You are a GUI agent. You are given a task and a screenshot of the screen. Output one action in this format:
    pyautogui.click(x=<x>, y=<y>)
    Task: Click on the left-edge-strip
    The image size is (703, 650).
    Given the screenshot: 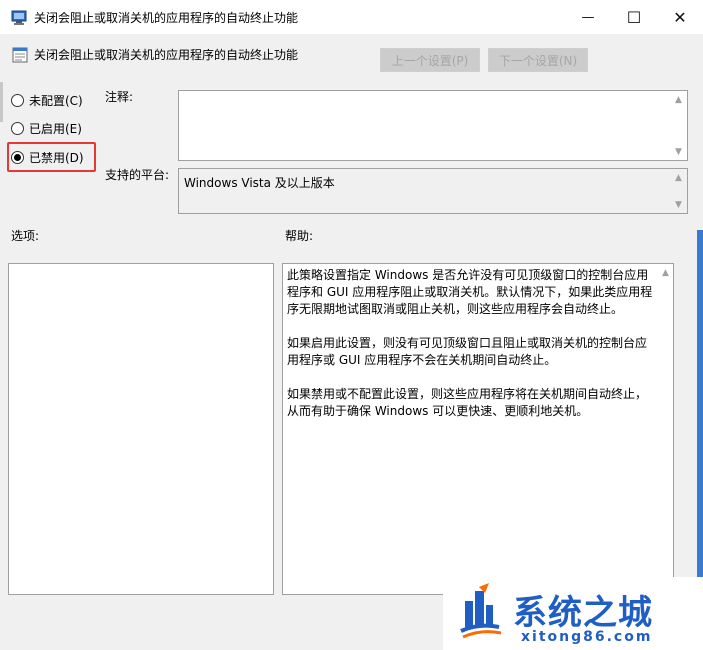 What is the action you would take?
    pyautogui.click(x=1, y=102)
    